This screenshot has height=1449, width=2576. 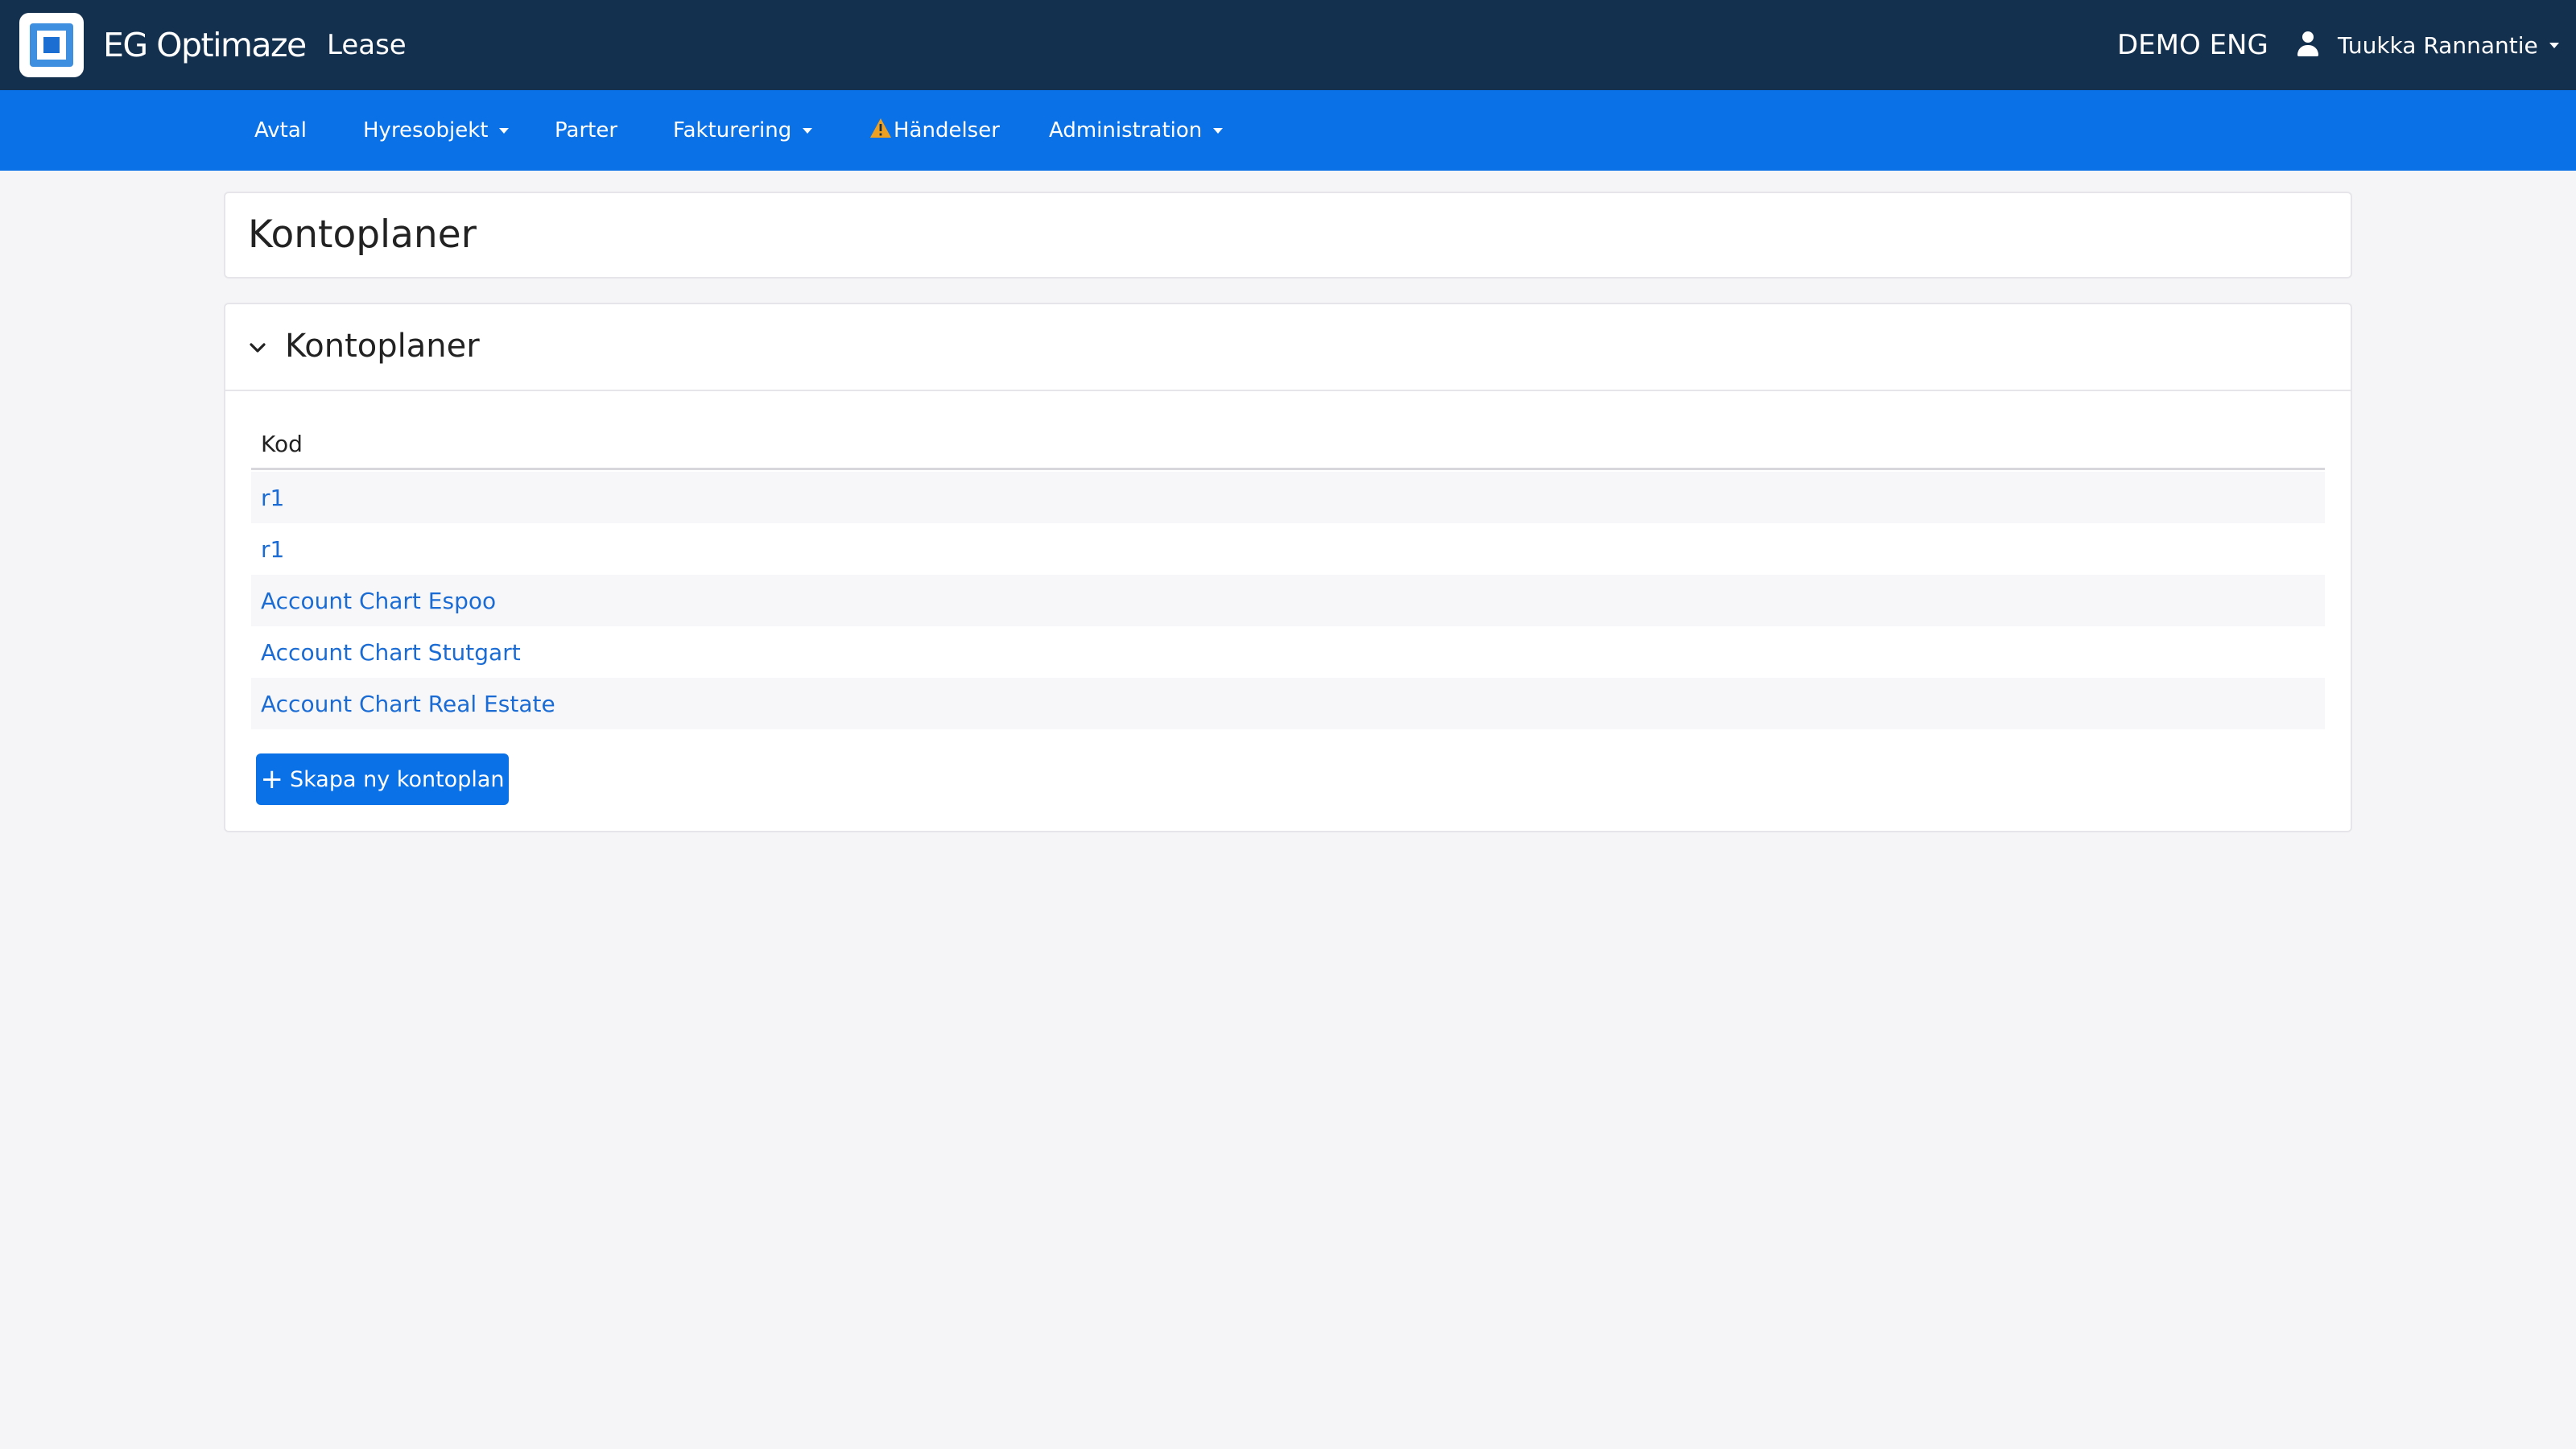 I want to click on column-header-kod: Kod, so click(x=1288, y=449).